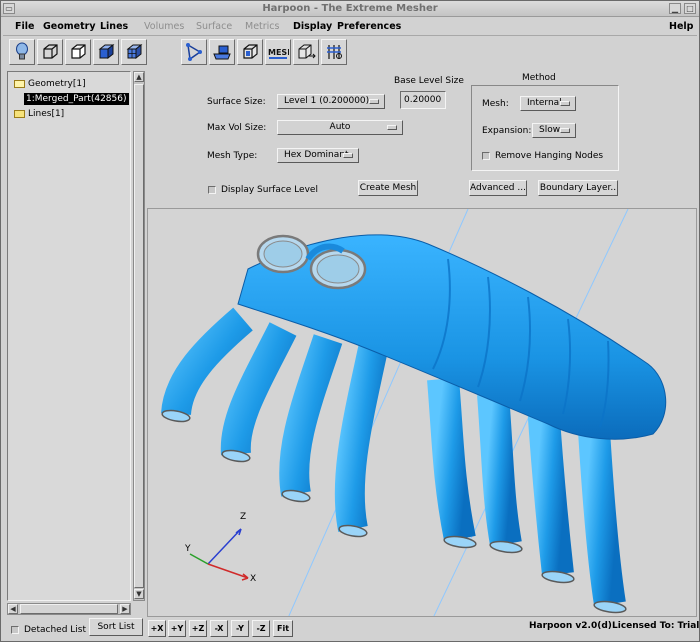 This screenshot has width=700, height=642. What do you see at coordinates (507, 131) in the screenshot?
I see `expansion-label: Expansion:` at bounding box center [507, 131].